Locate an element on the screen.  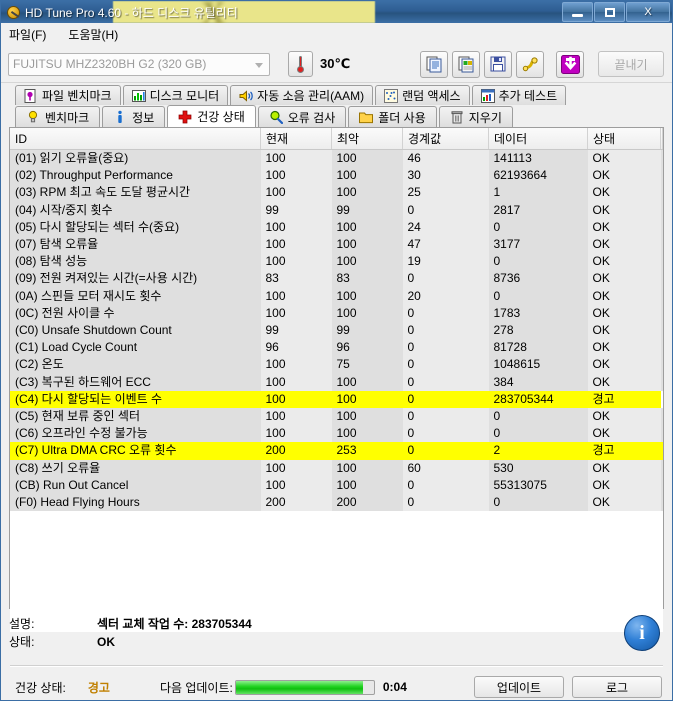
table-row: (0A) 스핀들 모터 재시도 횟수 100 100 20 0 OK is located at coordinates (336, 296).